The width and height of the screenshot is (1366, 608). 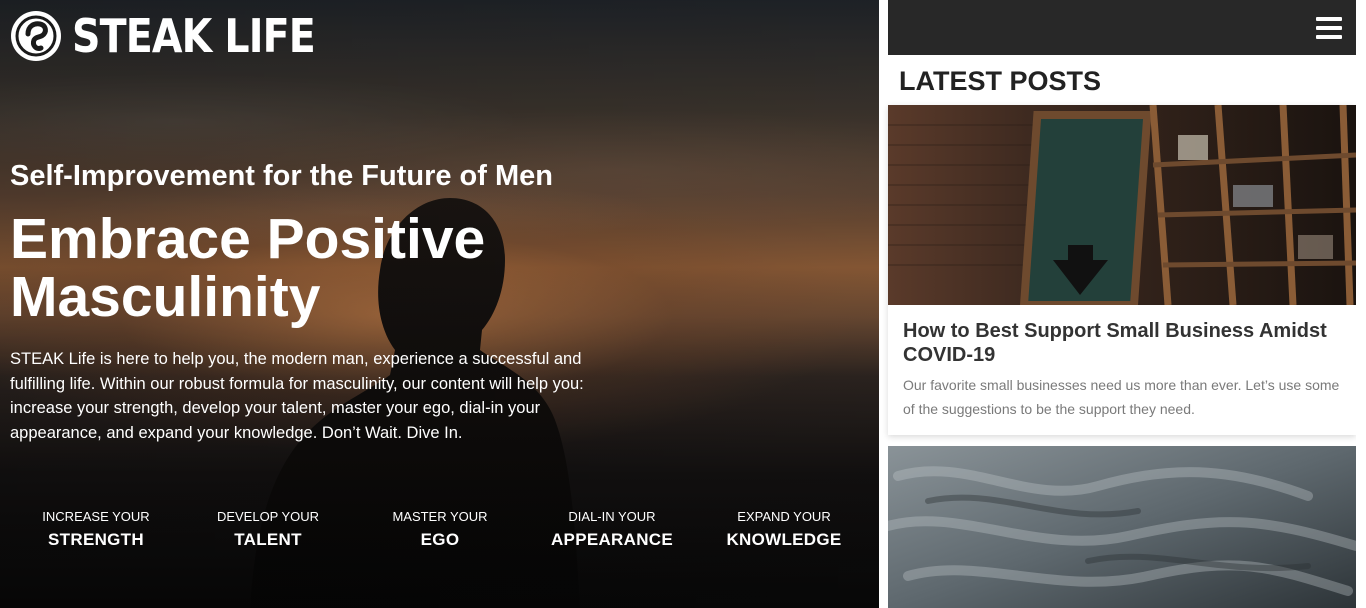 What do you see at coordinates (268, 516) in the screenshot?
I see `pillar-label-top: DEVELOP YOUR` at bounding box center [268, 516].